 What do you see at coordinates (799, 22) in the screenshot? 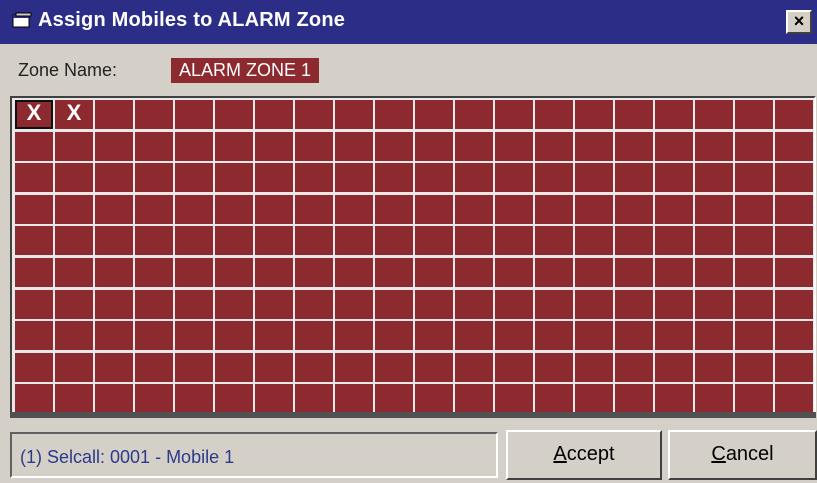
I see `close-button: ×` at bounding box center [799, 22].